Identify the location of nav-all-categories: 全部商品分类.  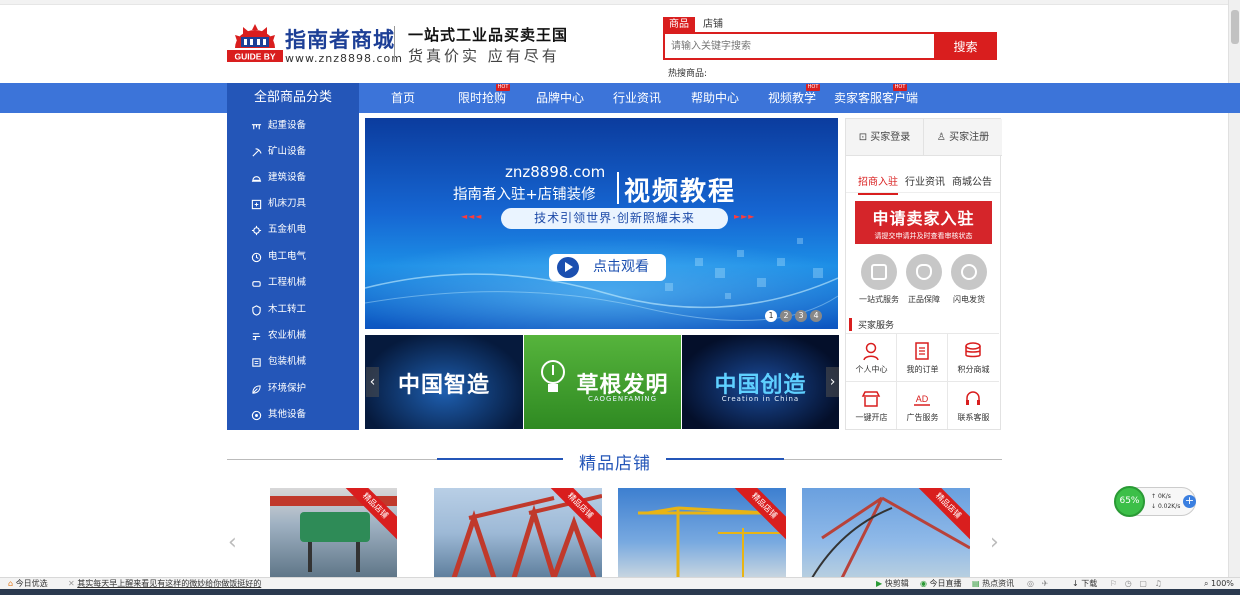
(293, 98).